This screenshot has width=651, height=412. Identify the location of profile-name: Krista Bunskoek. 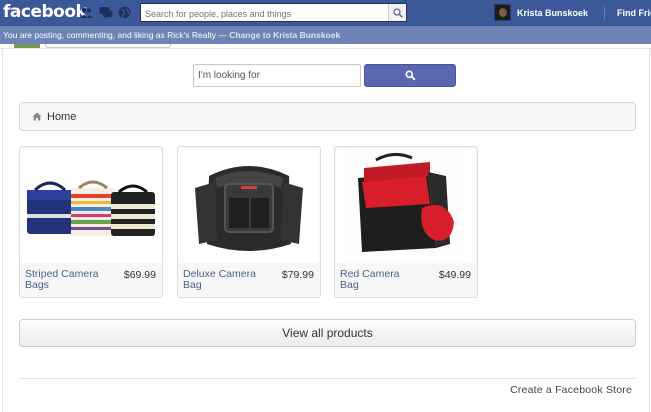
(553, 12).